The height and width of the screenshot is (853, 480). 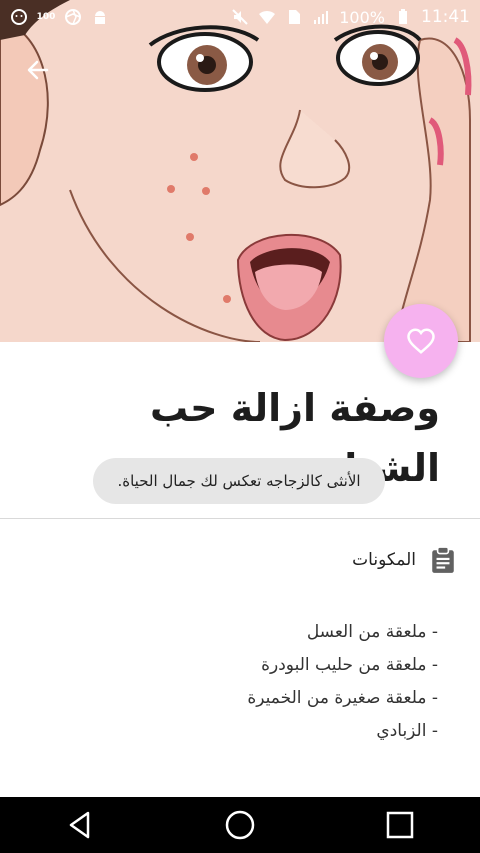 I want to click on signal-icon, so click(x=321, y=17).